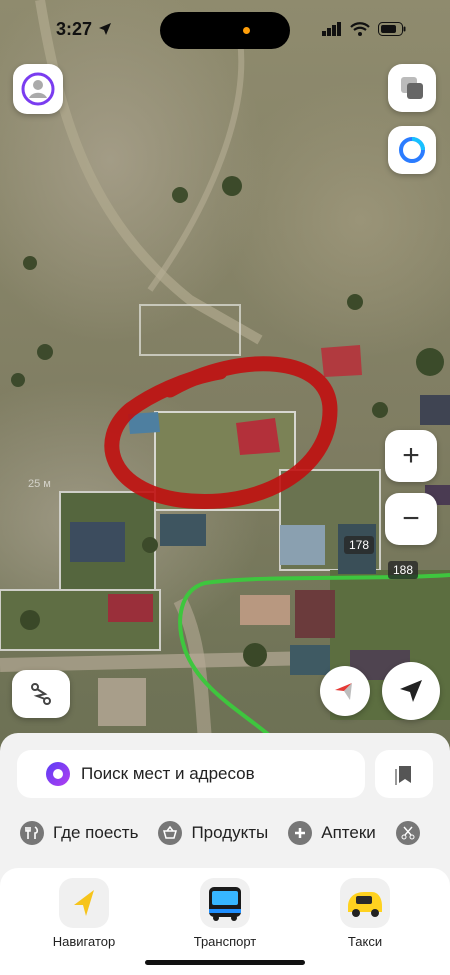 Image resolution: width=450 pixels, height=975 pixels. Describe the element at coordinates (84, 903) in the screenshot. I see `navigator-arrow-icon` at that location.